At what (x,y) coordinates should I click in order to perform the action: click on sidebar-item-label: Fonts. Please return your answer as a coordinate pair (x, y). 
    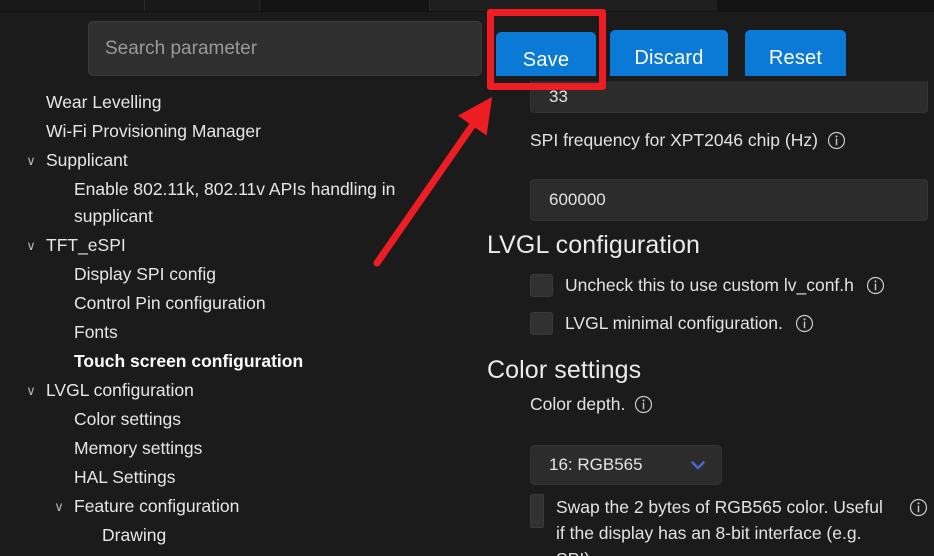
    Looking at the image, I should click on (96, 332).